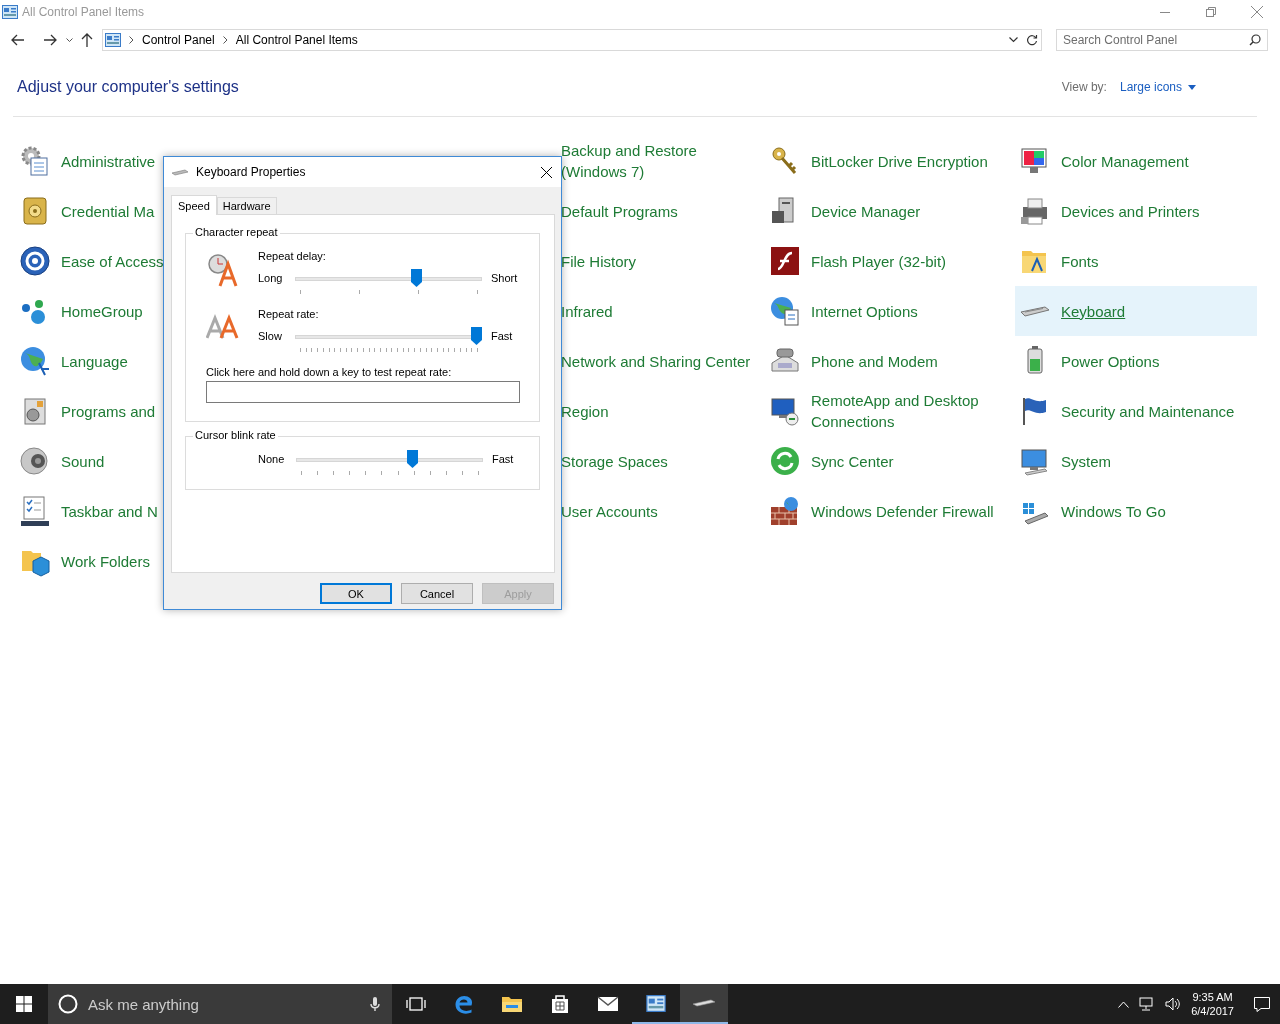 This screenshot has height=1024, width=1280. What do you see at coordinates (1136, 311) in the screenshot?
I see `control-panel-item: Keyboard` at bounding box center [1136, 311].